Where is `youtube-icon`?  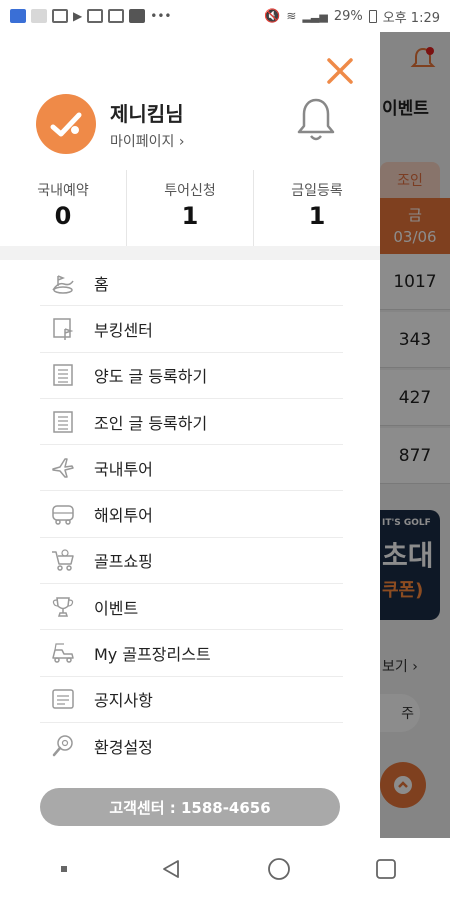 youtube-icon is located at coordinates (137, 16).